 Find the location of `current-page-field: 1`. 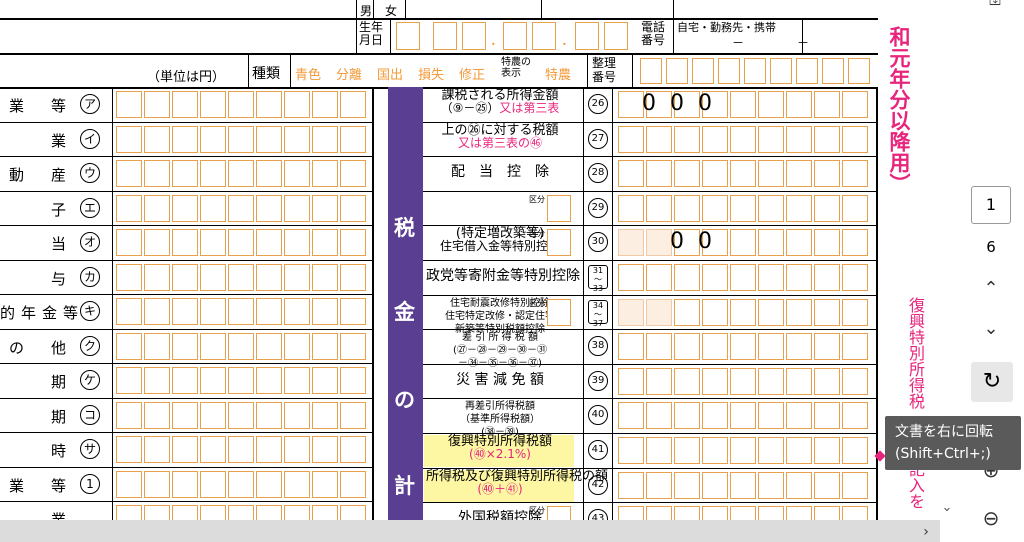

current-page-field: 1 is located at coordinates (991, 205).